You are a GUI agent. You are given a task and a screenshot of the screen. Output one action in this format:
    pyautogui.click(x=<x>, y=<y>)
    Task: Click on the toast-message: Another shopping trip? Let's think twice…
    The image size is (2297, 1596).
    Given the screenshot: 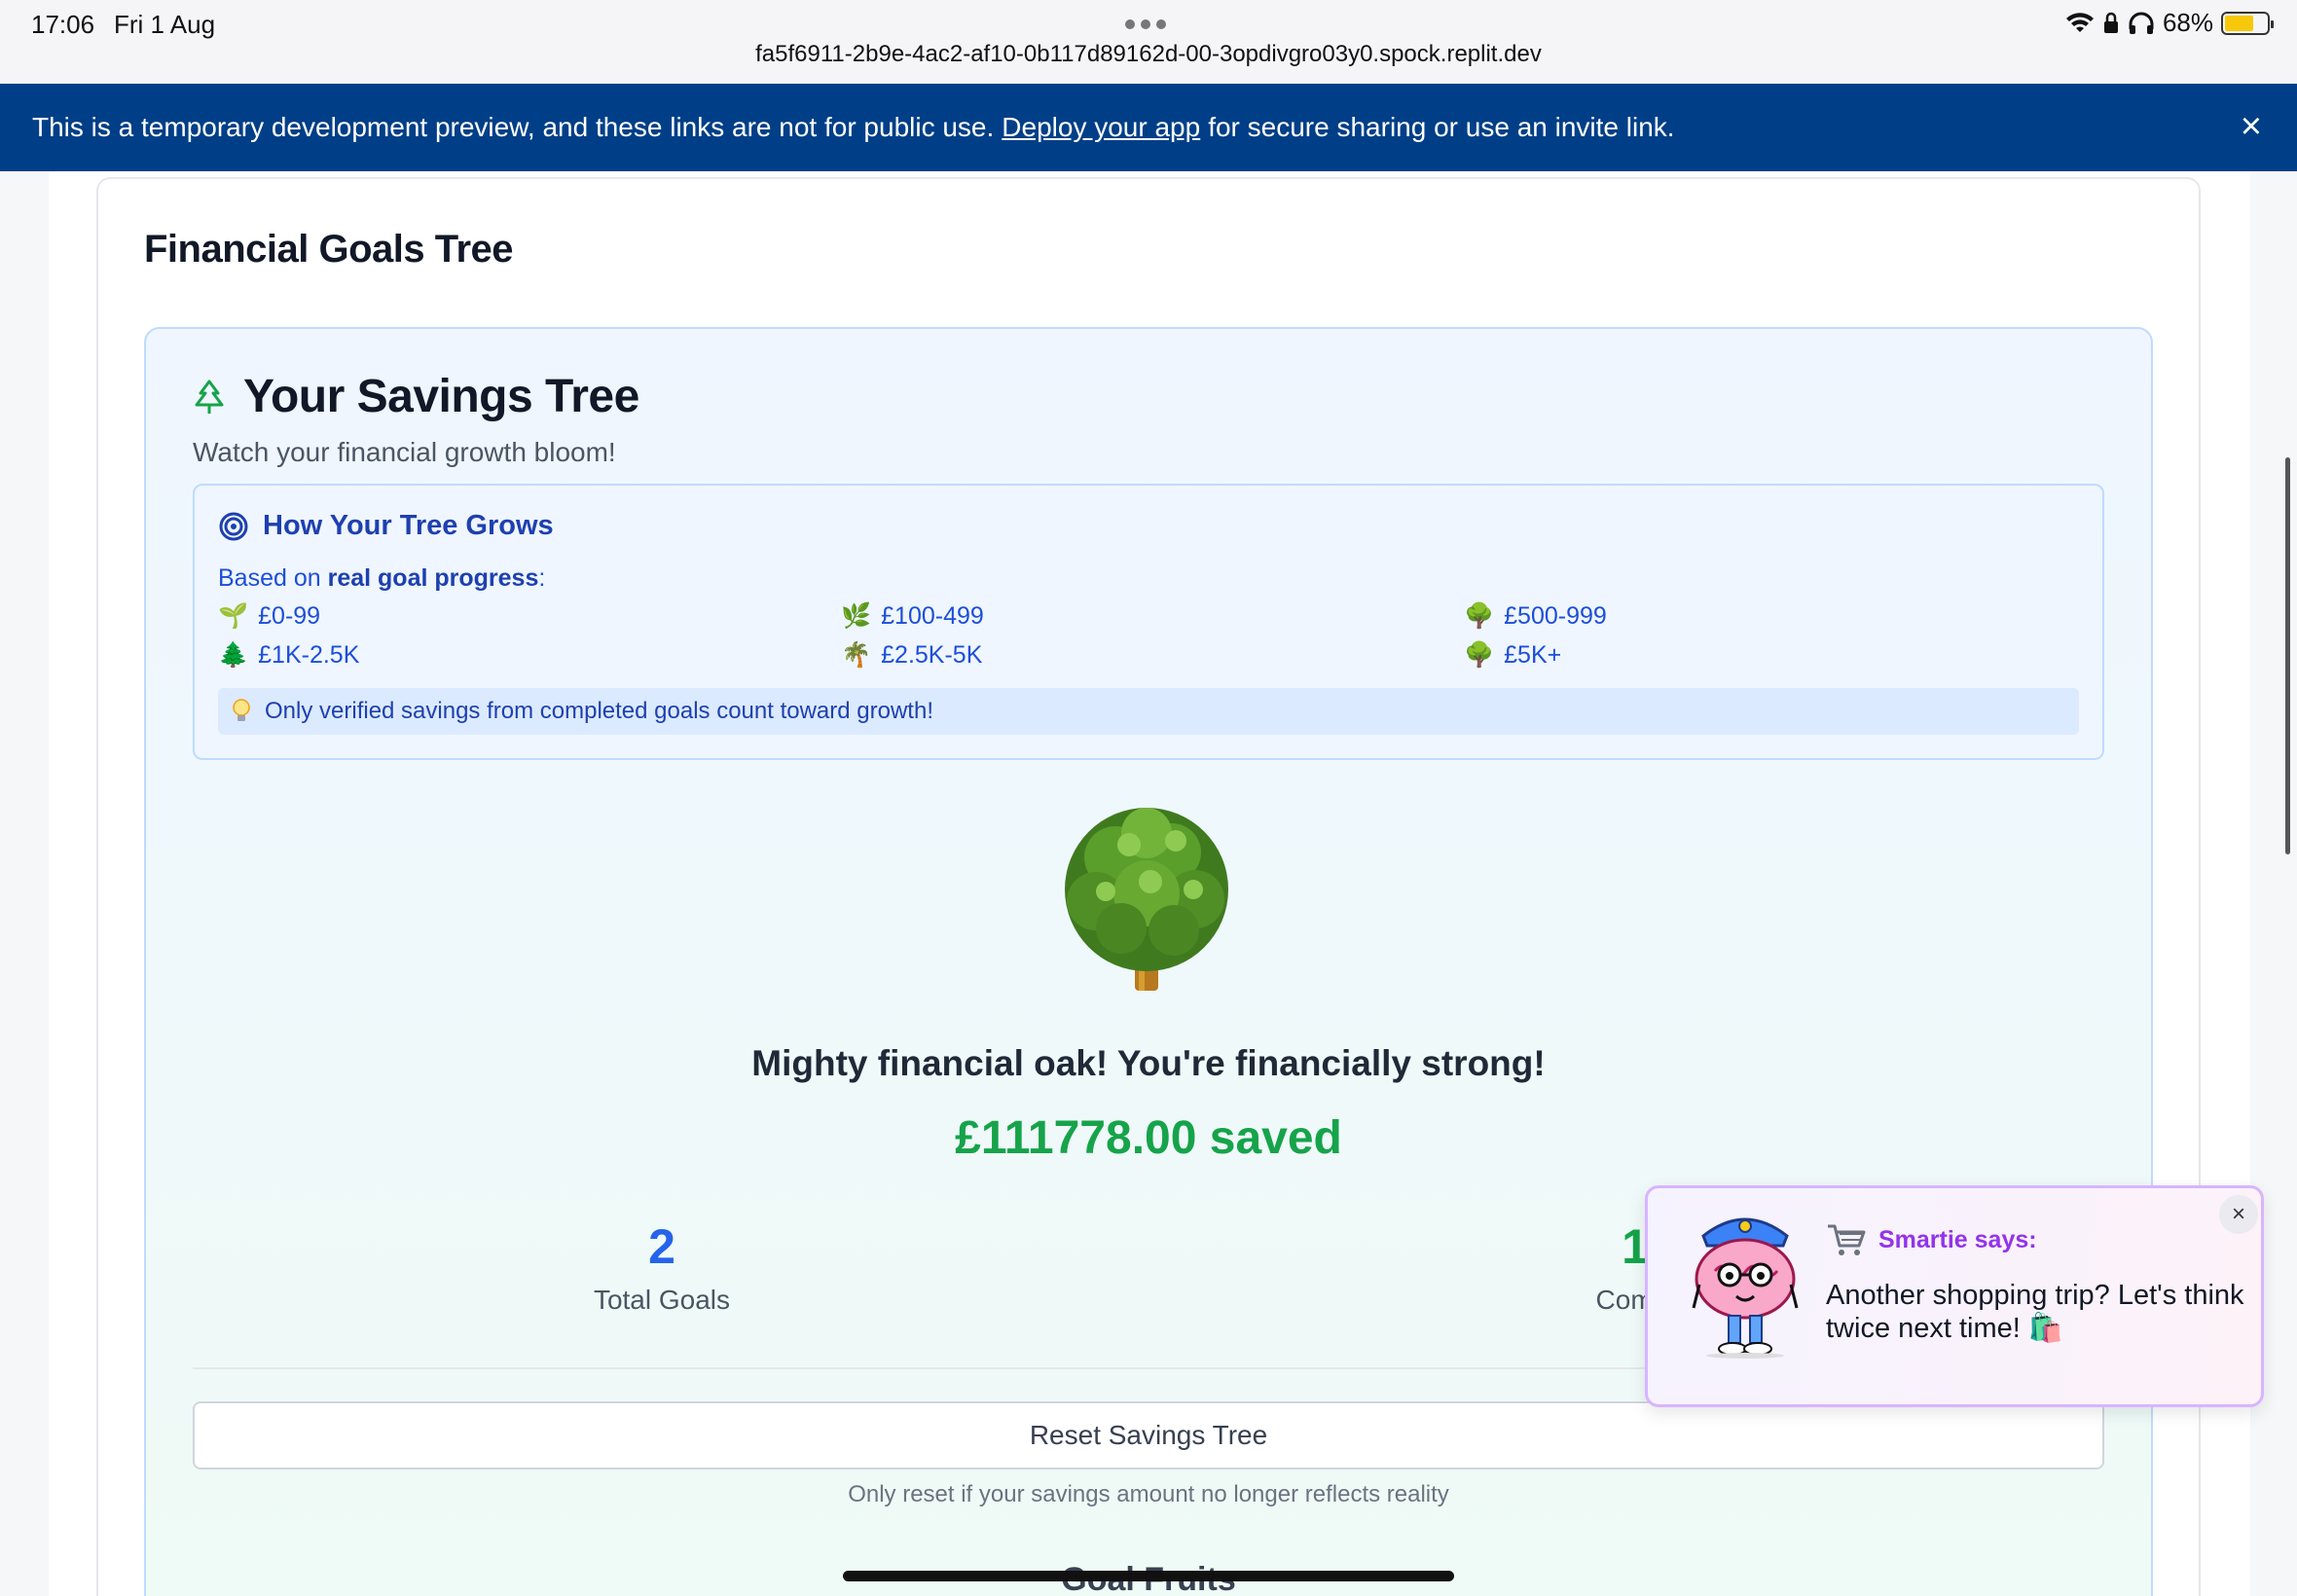 What is the action you would take?
    pyautogui.click(x=2035, y=1312)
    